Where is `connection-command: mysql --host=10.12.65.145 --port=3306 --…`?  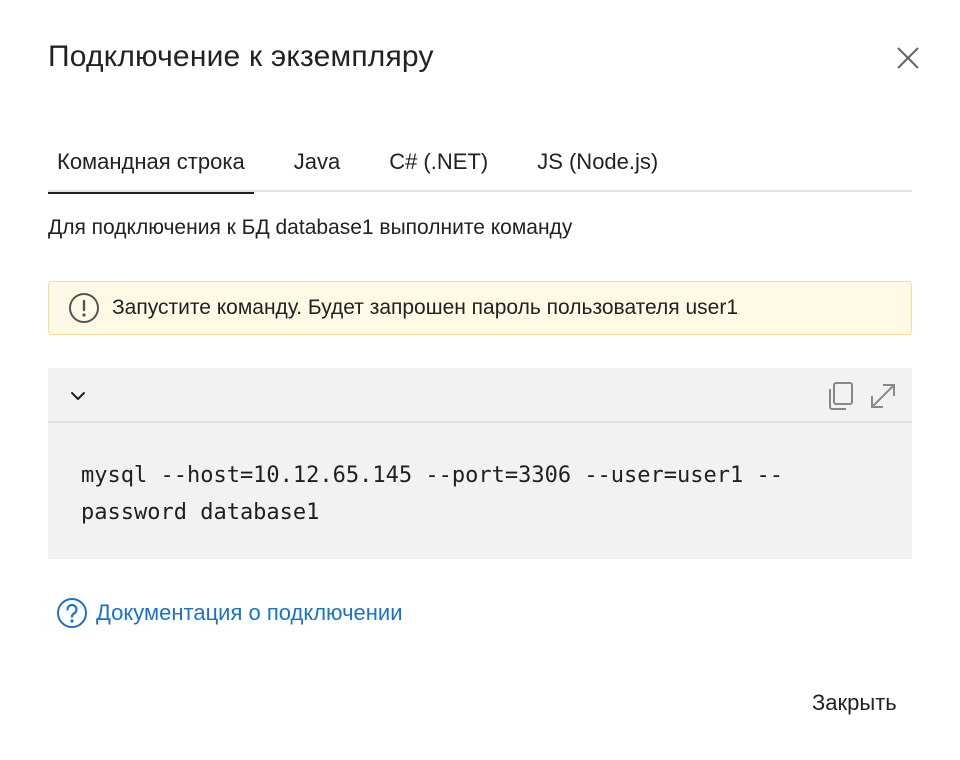
connection-command: mysql --host=10.12.65.145 --port=3306 --… is located at coordinates (480, 477).